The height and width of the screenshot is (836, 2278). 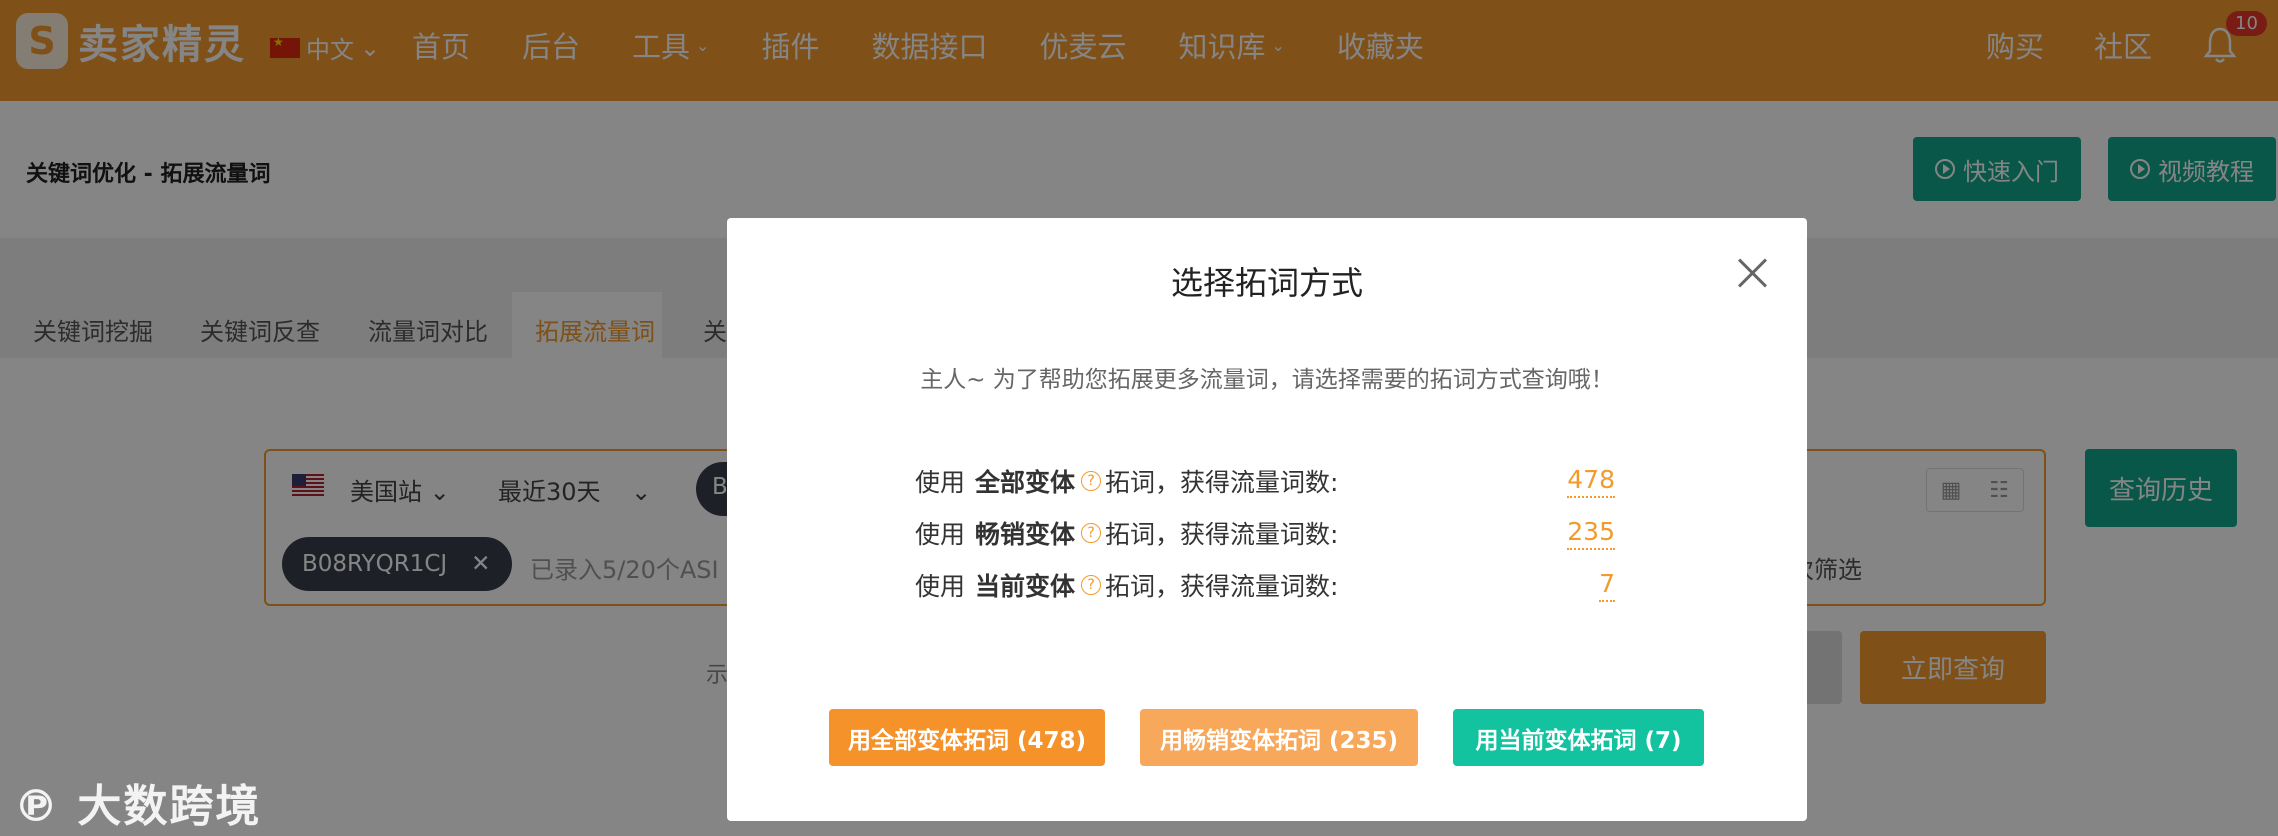 What do you see at coordinates (1025, 482) in the screenshot?
I see `option-name: 全部变体` at bounding box center [1025, 482].